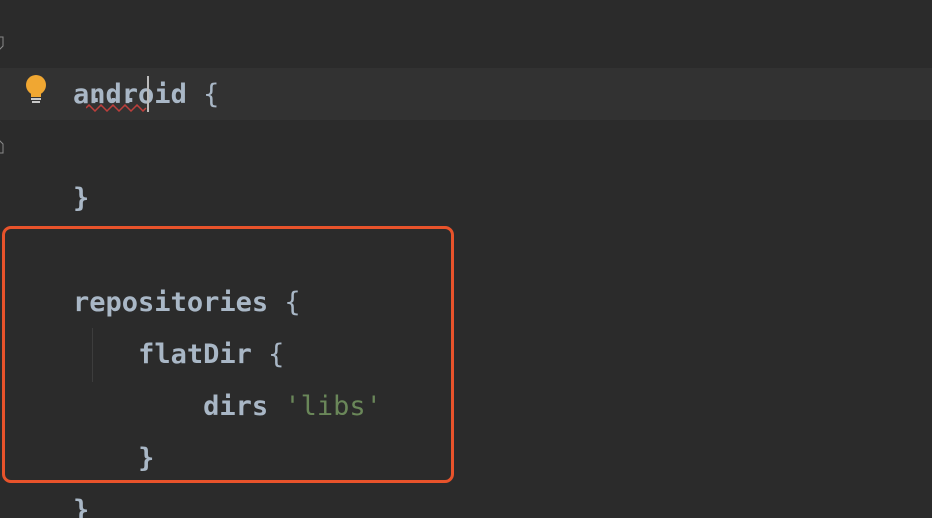 The image size is (932, 518). I want to click on fold-marker-icon, so click(3, 43).